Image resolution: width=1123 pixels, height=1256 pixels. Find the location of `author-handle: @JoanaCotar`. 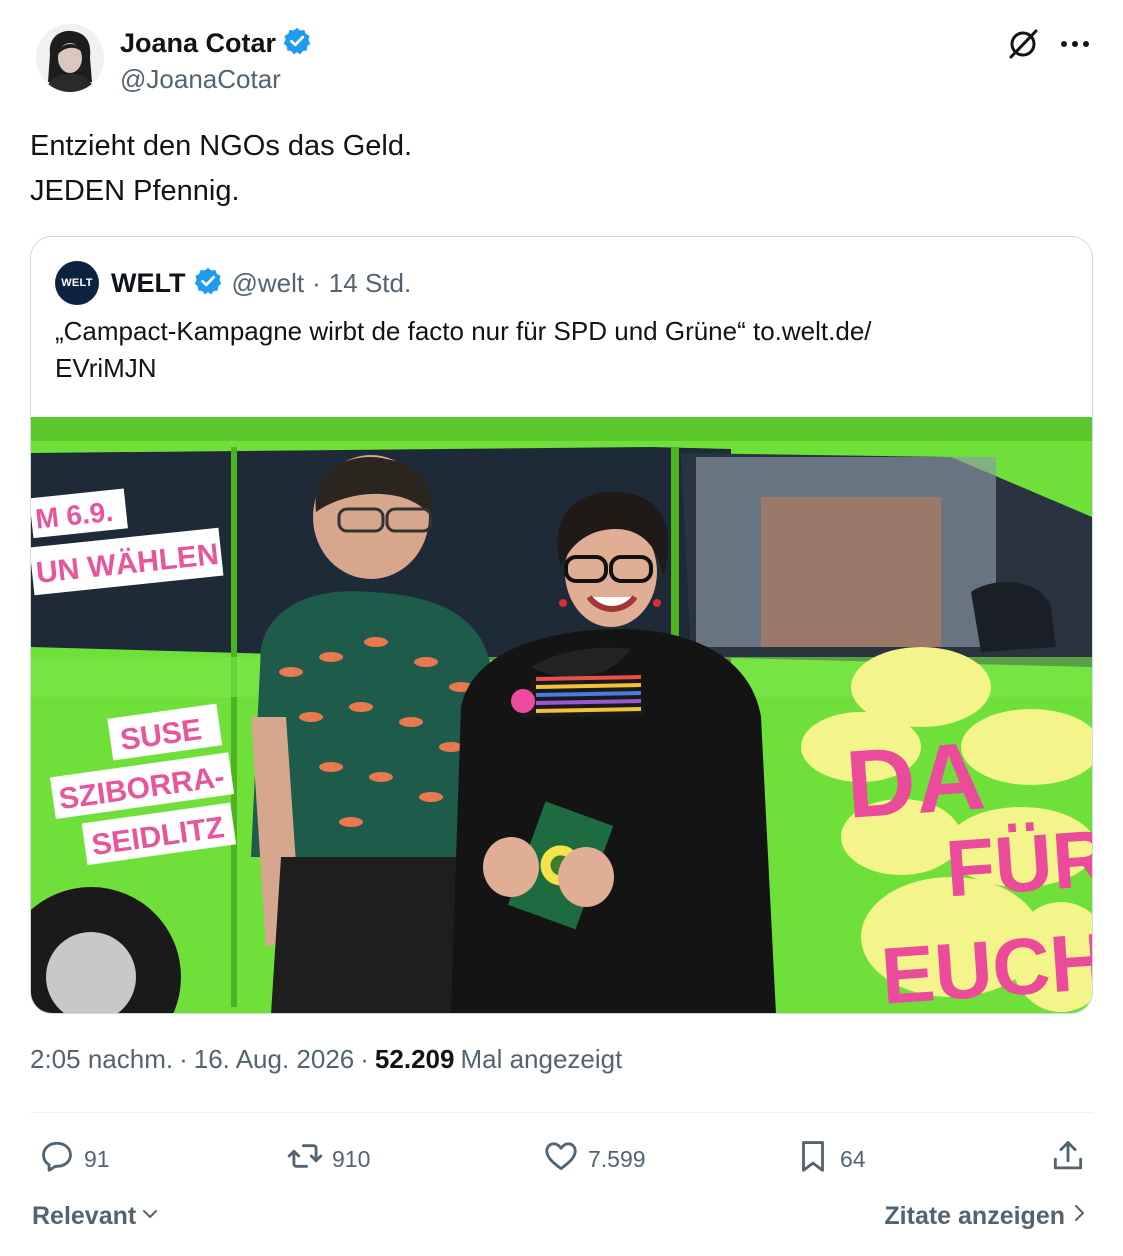

author-handle: @JoanaCotar is located at coordinates (200, 79).